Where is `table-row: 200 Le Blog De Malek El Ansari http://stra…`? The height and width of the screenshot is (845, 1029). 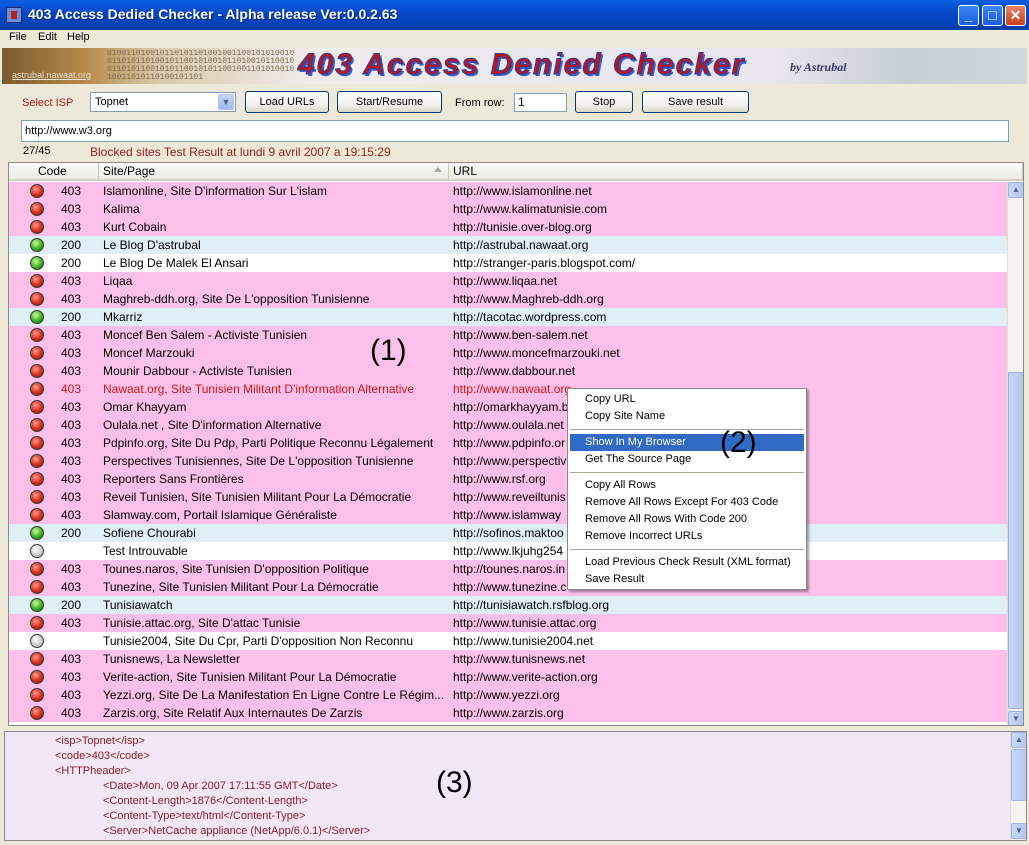
table-row: 200 Le Blog De Malek El Ansari http://stra… is located at coordinates (508, 263).